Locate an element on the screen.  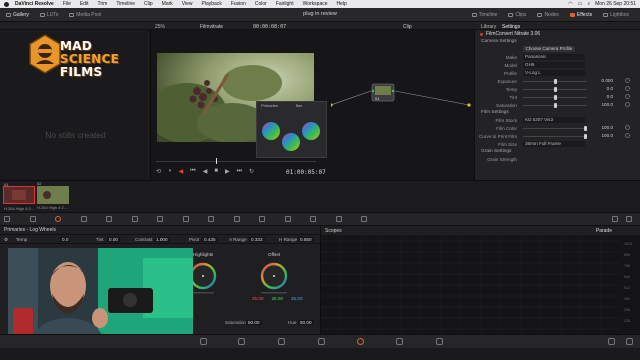
tint-value: 0.00 is located at coordinates (113, 239).